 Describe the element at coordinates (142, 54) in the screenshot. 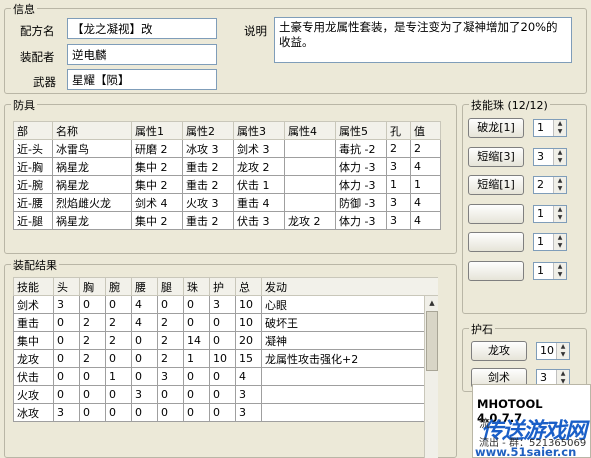

I see `equipper-field: 逆电麟` at that location.